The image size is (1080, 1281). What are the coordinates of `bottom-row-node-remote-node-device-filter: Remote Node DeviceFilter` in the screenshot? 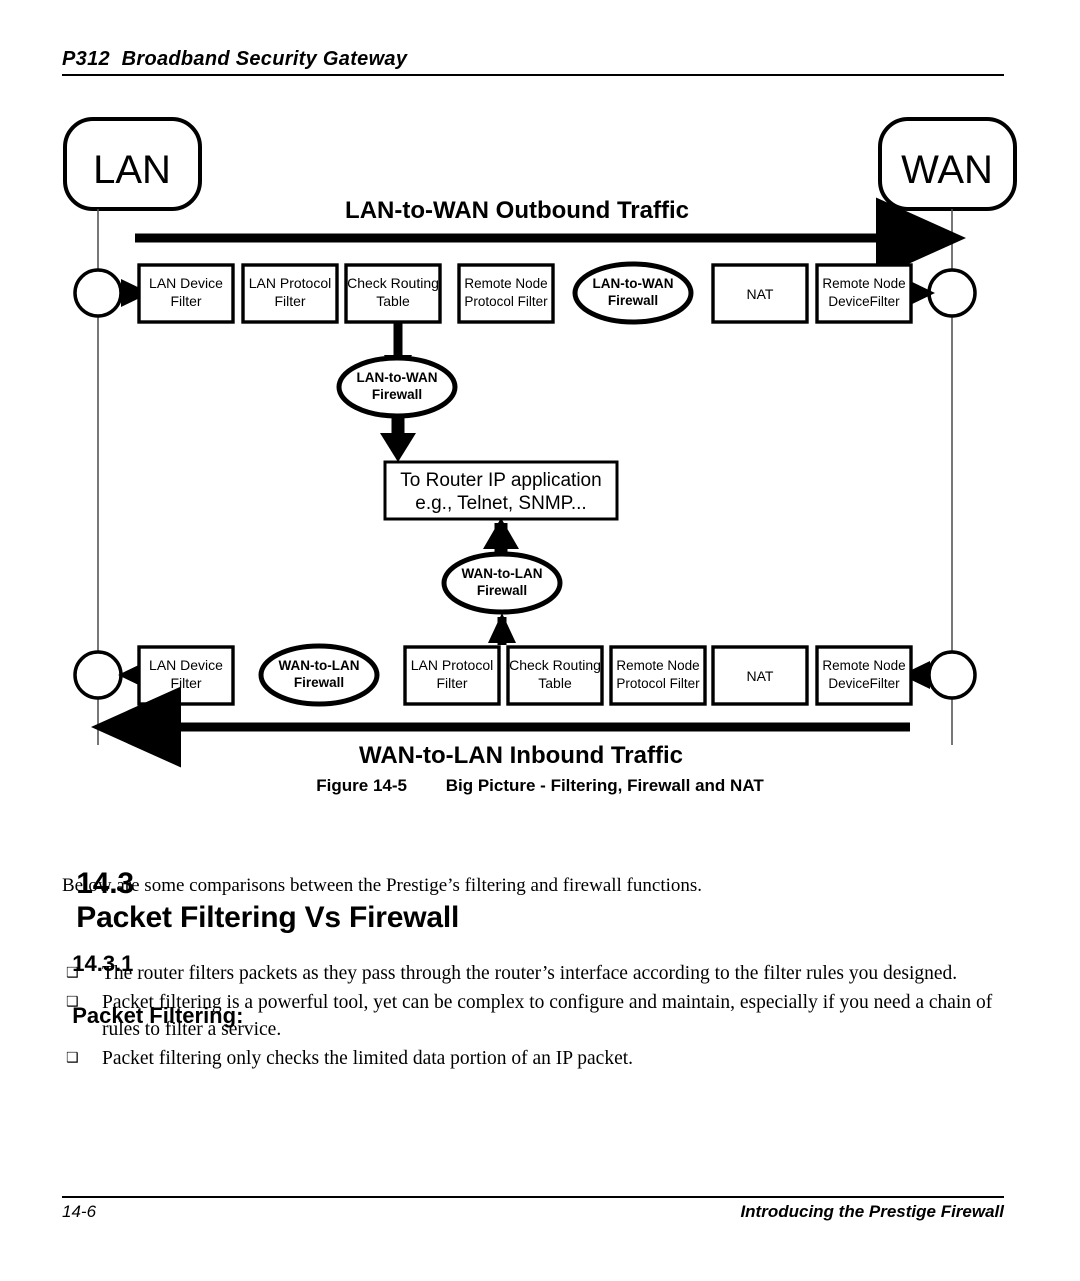 It's located at (864, 675).